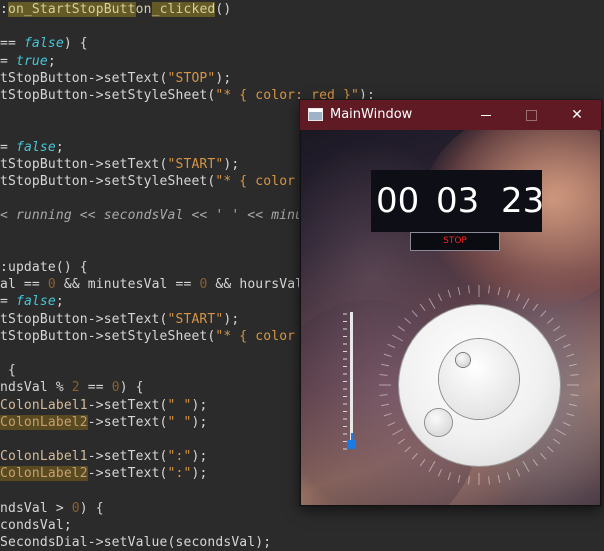  I want to click on code-token: " ", so click(179, 422).